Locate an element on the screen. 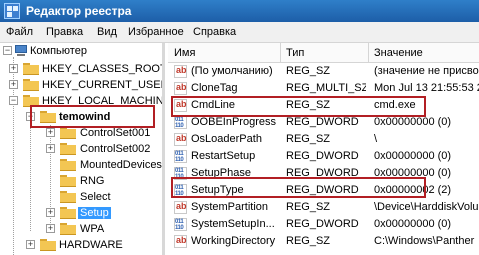 This screenshot has height=255, width=479. tree-item-rng: RNG is located at coordinates (81, 181).